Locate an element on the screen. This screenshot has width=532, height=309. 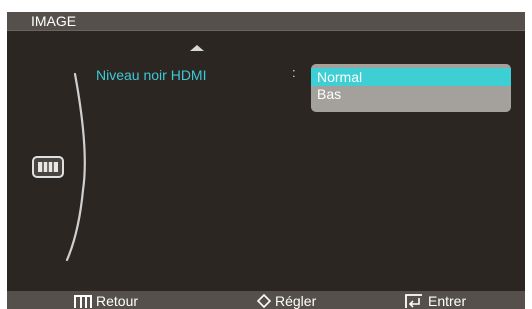
back-label: Retour is located at coordinates (117, 301).